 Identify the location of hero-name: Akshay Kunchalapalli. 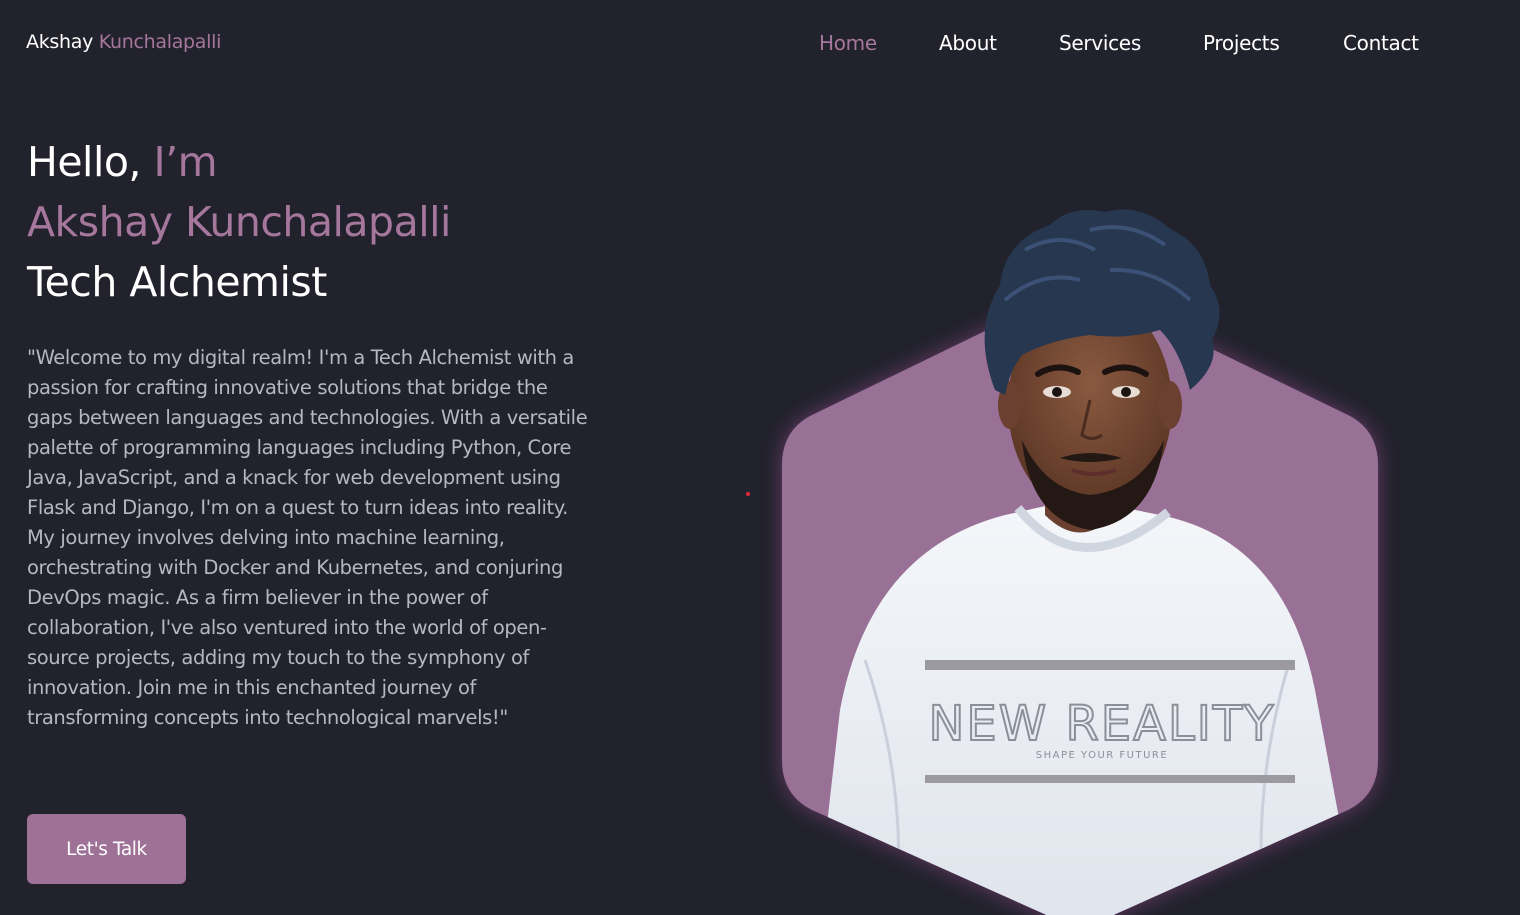
(239, 222).